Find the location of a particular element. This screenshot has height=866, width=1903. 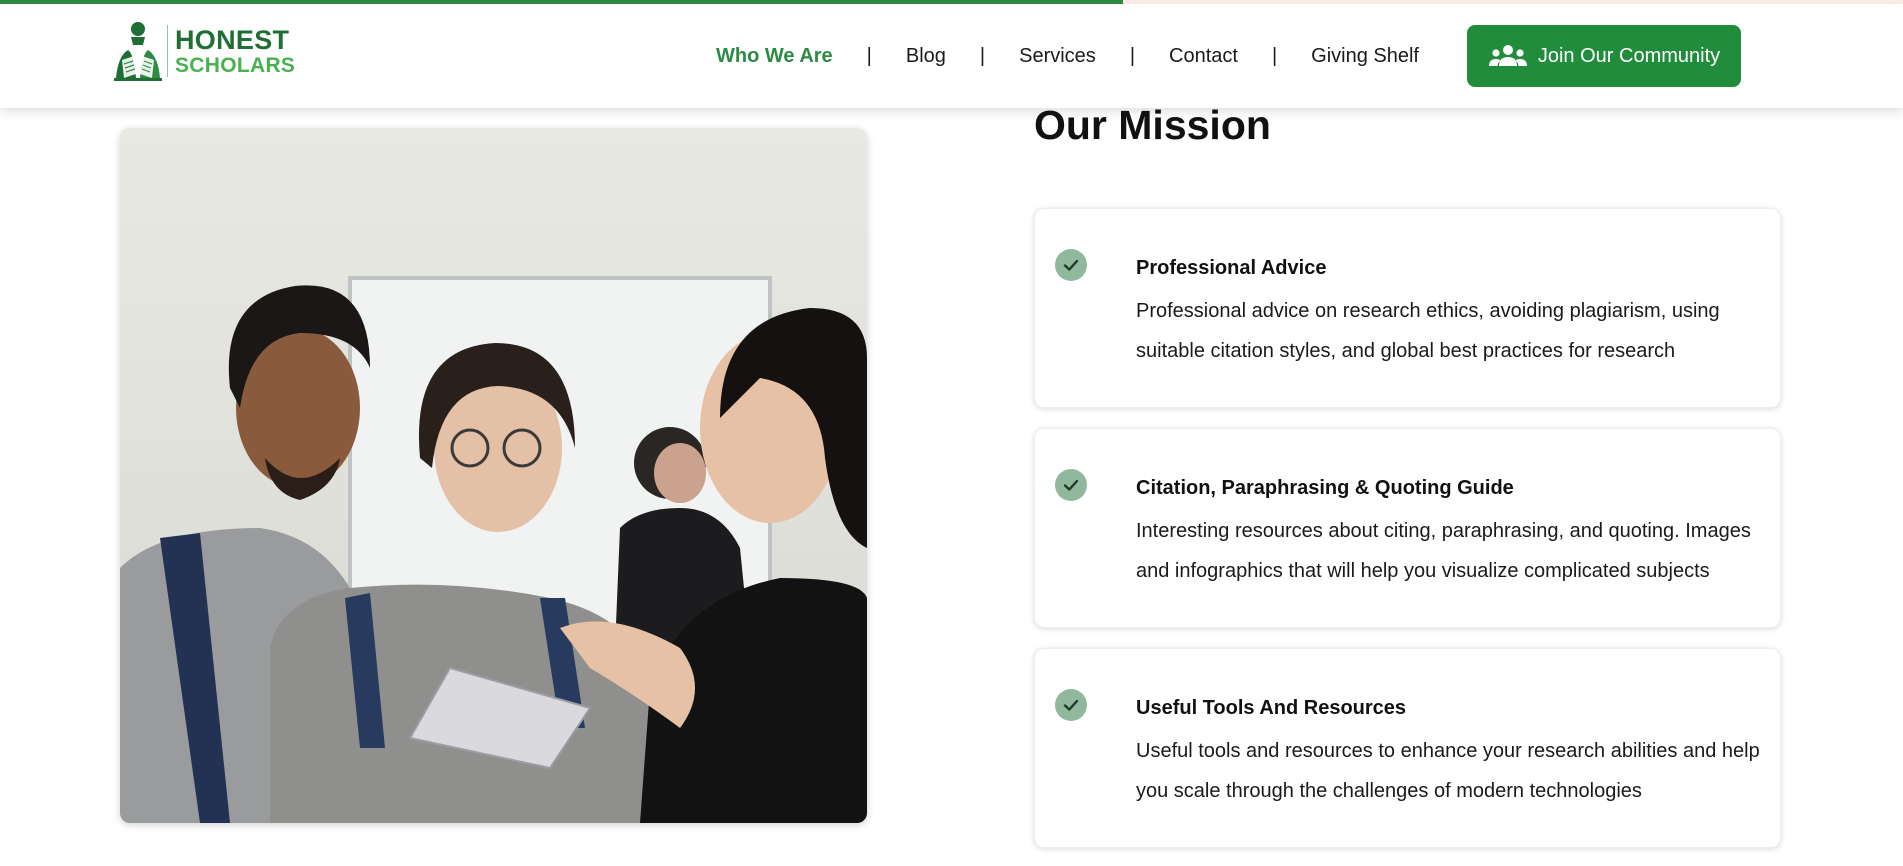

mission-heading: Our Mission is located at coordinates (1152, 125).